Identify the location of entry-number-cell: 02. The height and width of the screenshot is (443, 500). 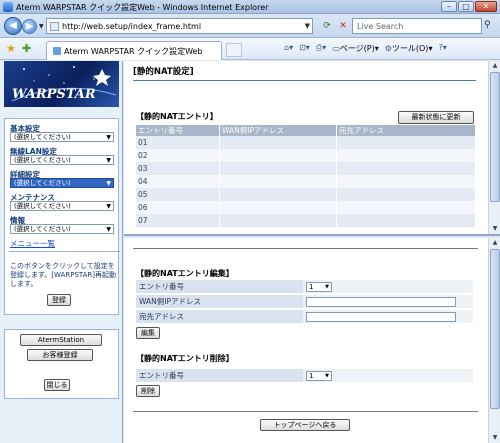
(178, 155).